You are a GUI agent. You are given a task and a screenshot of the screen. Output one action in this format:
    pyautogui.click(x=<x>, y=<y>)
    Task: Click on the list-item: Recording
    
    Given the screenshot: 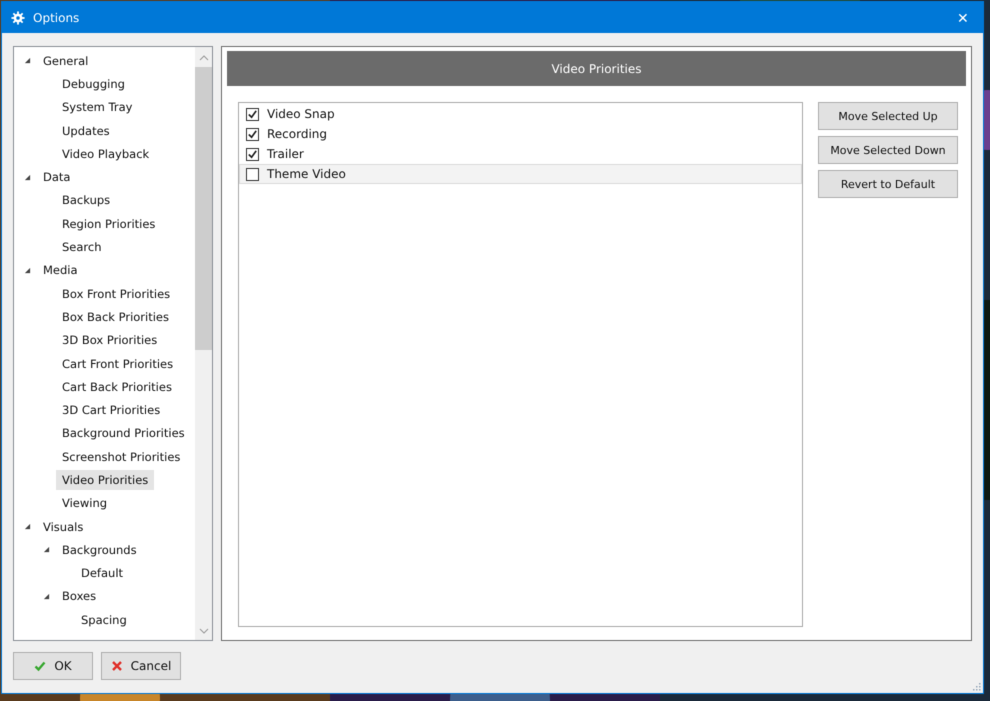 What is the action you would take?
    pyautogui.click(x=520, y=134)
    